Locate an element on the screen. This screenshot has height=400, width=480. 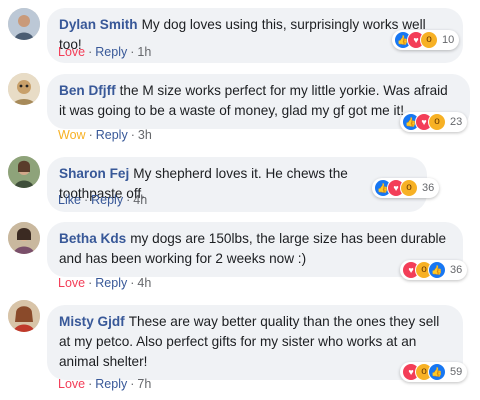
comment-author: Sharon Fej is located at coordinates (94, 173).